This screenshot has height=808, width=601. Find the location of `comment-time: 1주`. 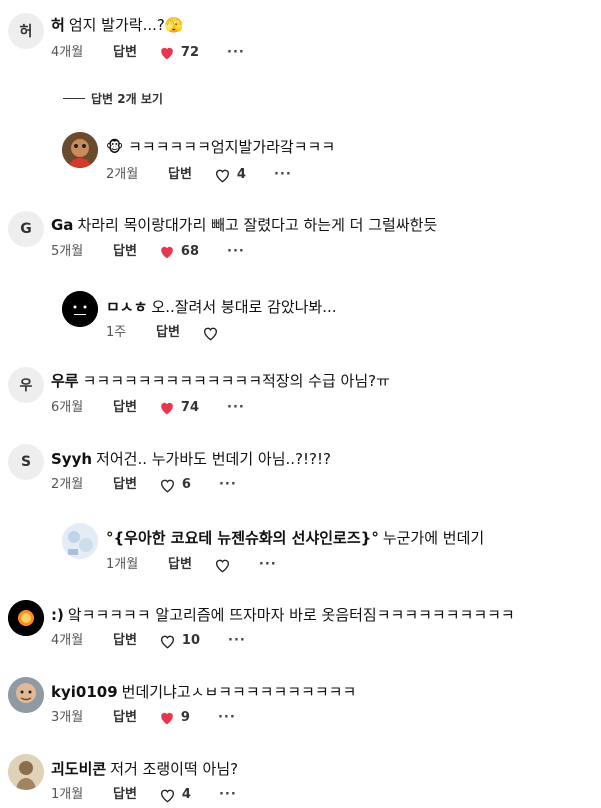

comment-time: 1주 is located at coordinates (116, 332).